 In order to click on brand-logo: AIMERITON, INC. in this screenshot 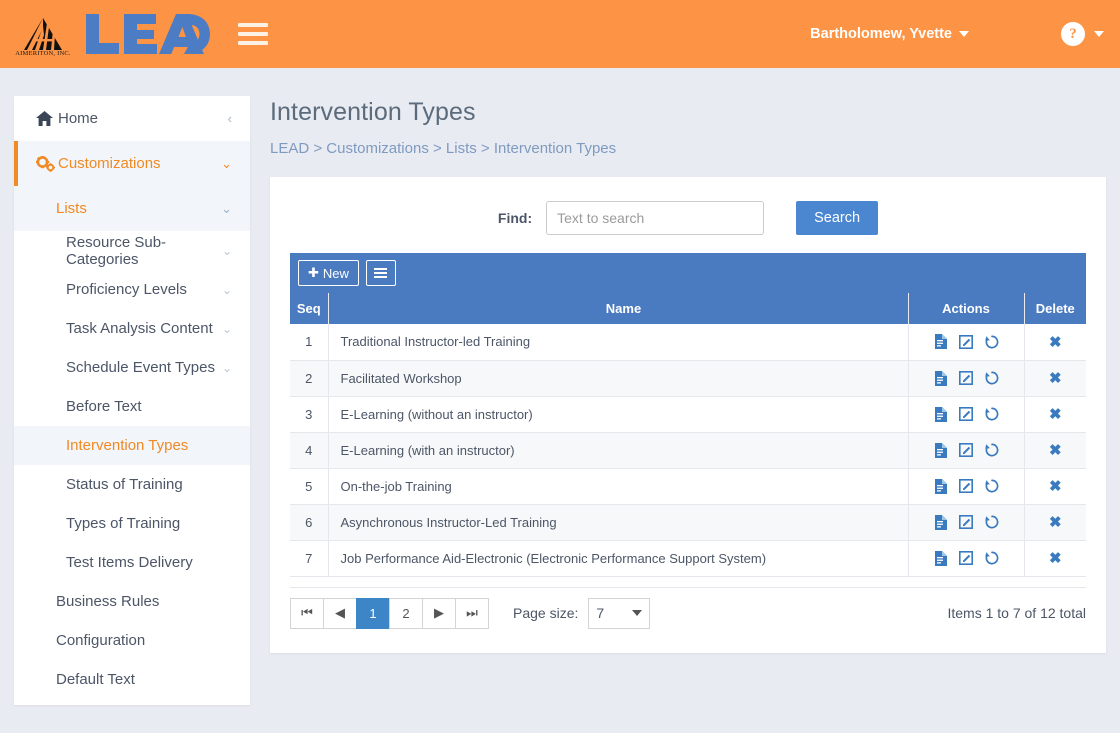, I will do `click(113, 34)`.